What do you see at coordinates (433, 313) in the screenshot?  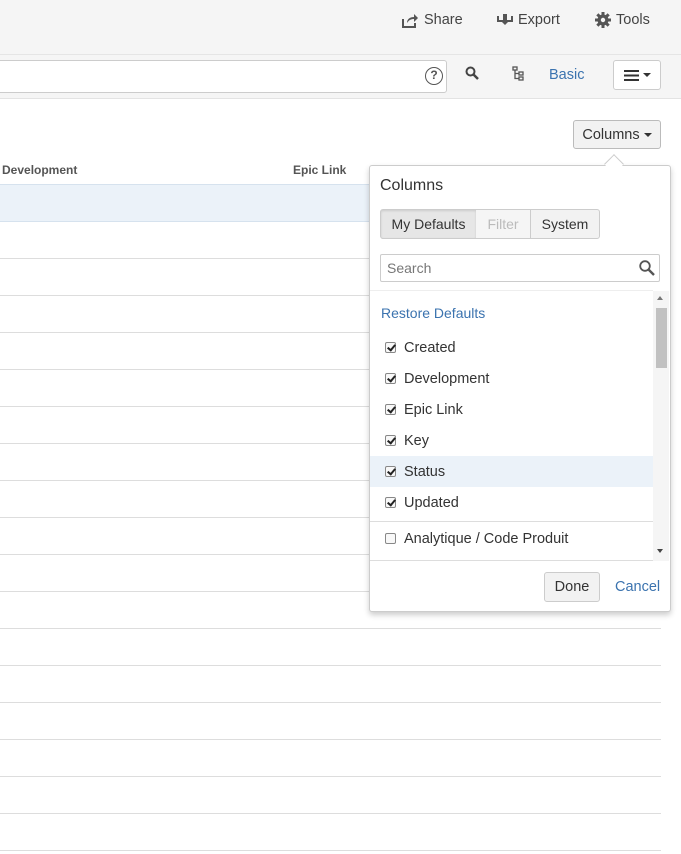 I see `restore-defaults-link: Restore Defaults` at bounding box center [433, 313].